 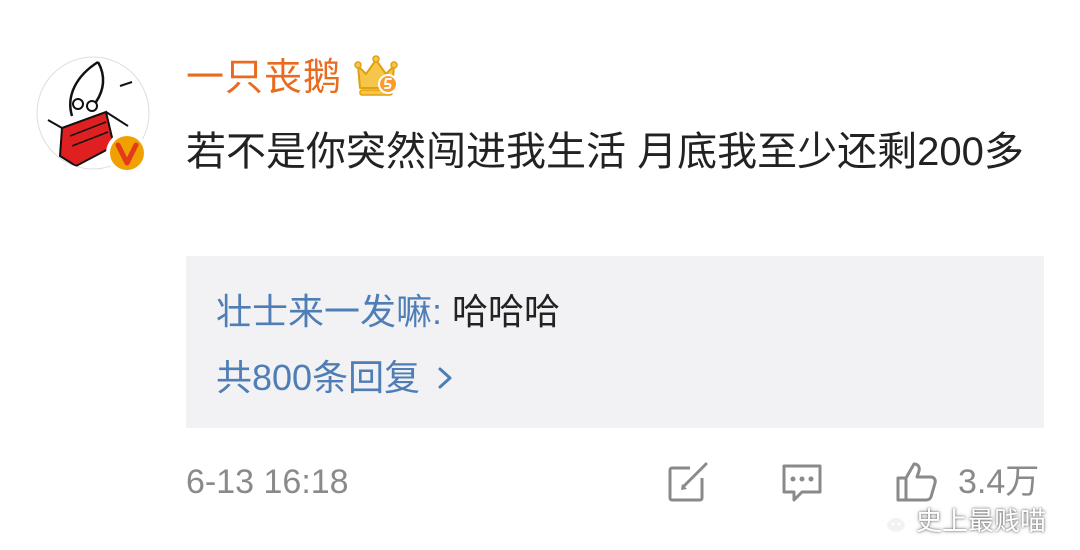 What do you see at coordinates (916, 482) in the screenshot?
I see `thumbs-up-icon` at bounding box center [916, 482].